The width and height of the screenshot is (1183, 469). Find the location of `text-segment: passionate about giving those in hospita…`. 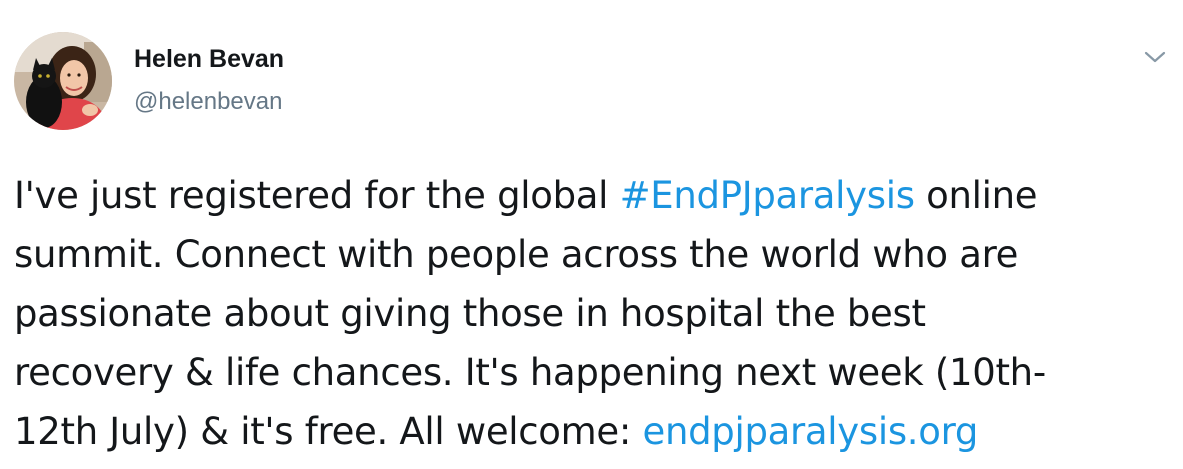

text-segment: passionate about giving those in hospita… is located at coordinates (470, 313).